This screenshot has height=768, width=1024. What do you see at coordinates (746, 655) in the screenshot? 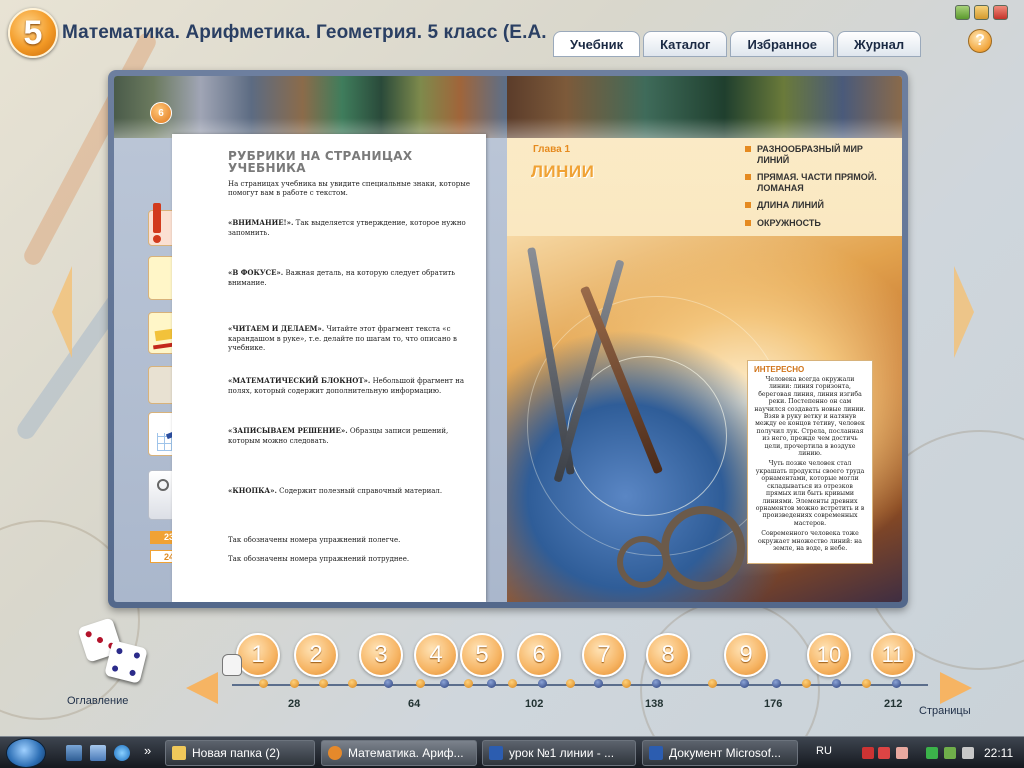
I see `chapter-button-9: 9` at bounding box center [746, 655].